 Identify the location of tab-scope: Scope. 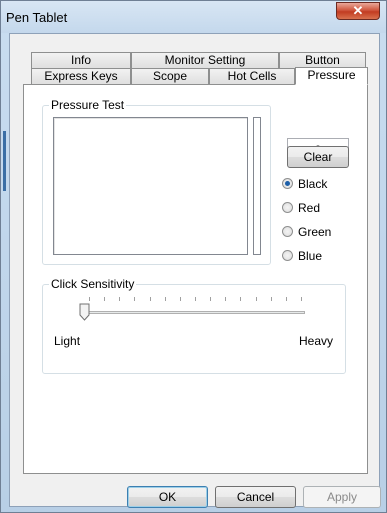
(170, 76).